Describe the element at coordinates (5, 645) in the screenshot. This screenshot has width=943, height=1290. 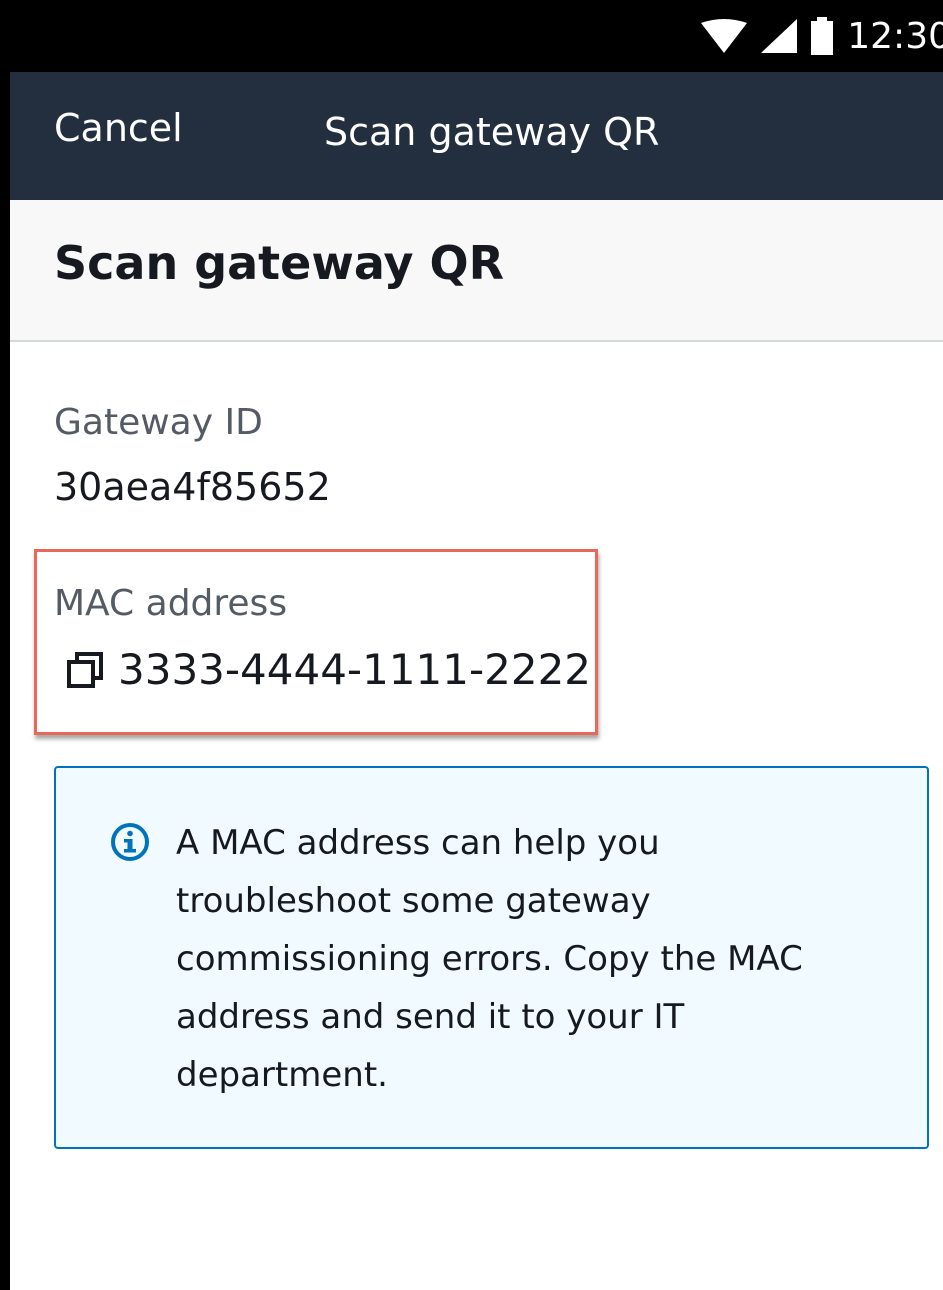
I see `screen-edge` at that location.